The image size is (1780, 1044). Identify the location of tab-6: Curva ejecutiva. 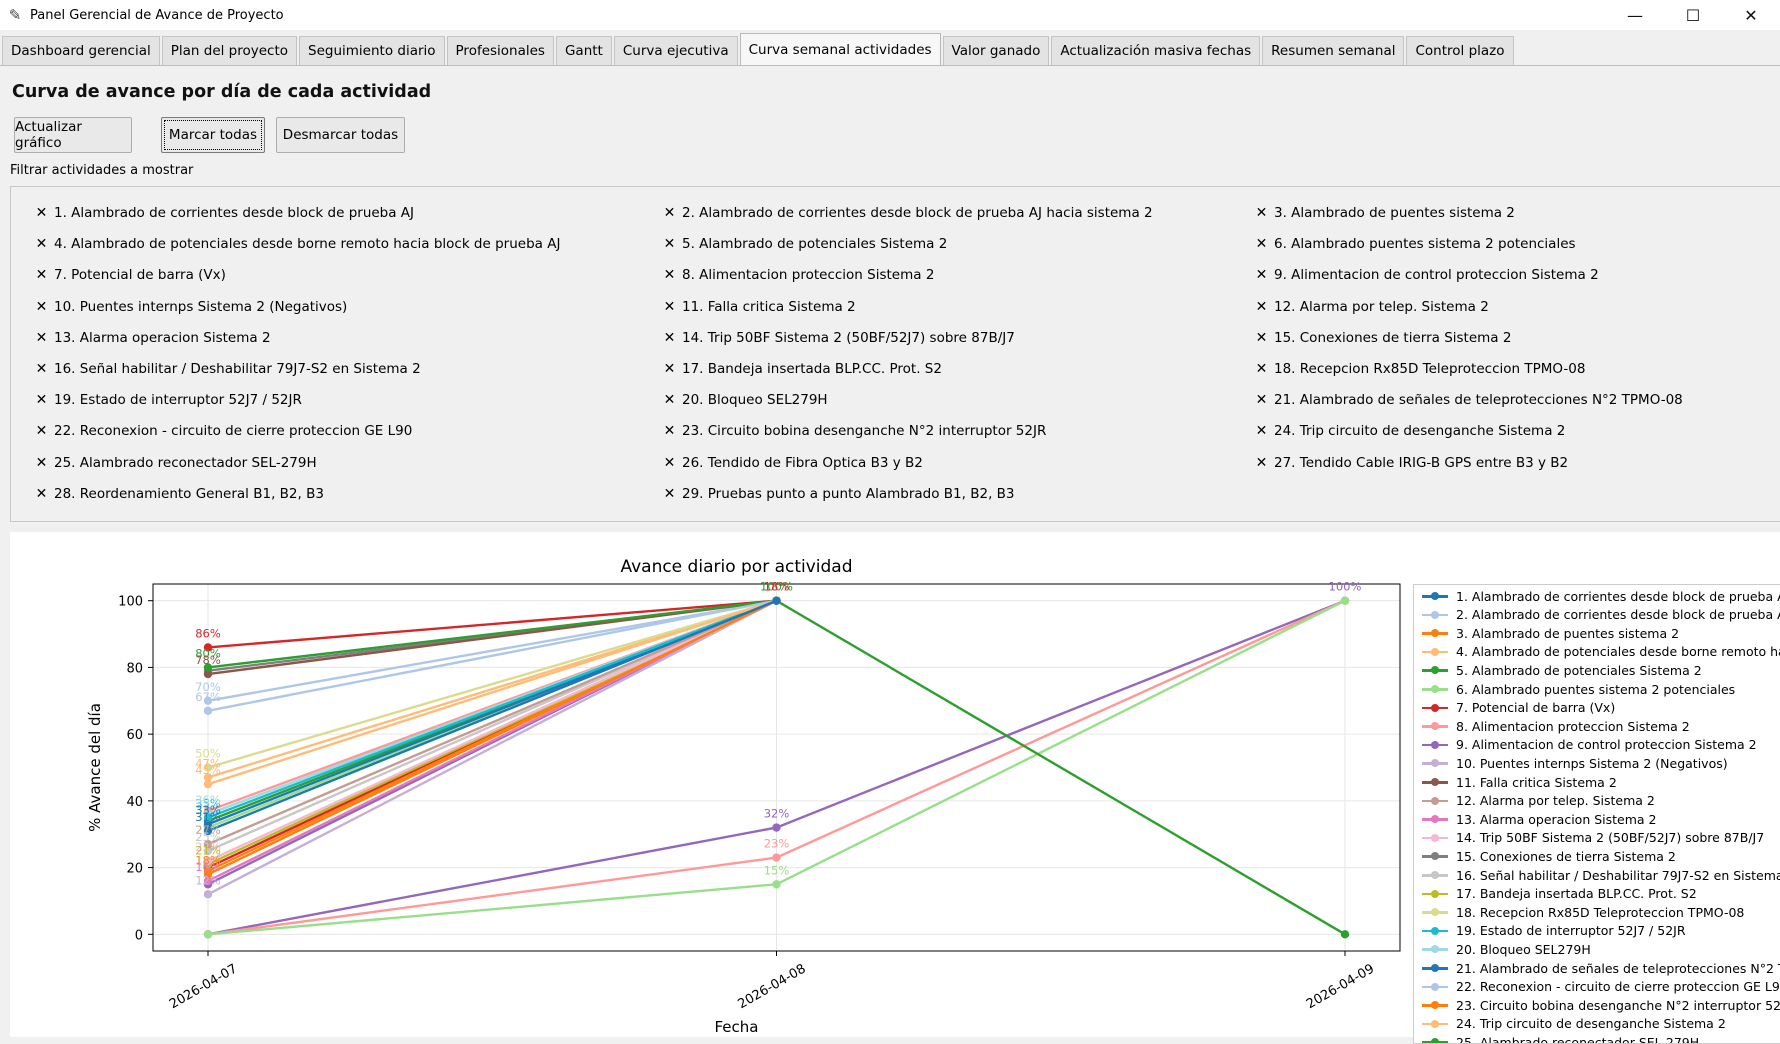
(675, 50).